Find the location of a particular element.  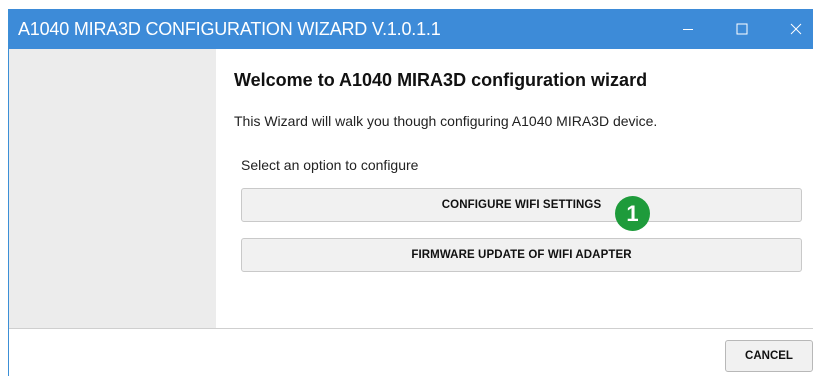

maximize-icon is located at coordinates (742, 29).